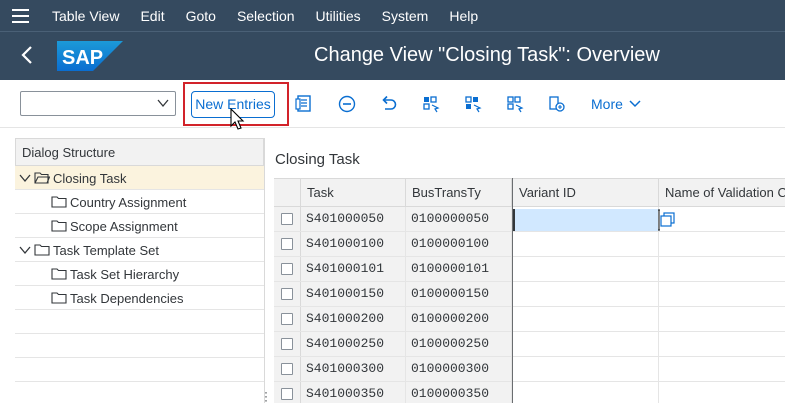 This screenshot has height=403, width=785. I want to click on table-row: S401000200 0100000200, so click(529, 319).